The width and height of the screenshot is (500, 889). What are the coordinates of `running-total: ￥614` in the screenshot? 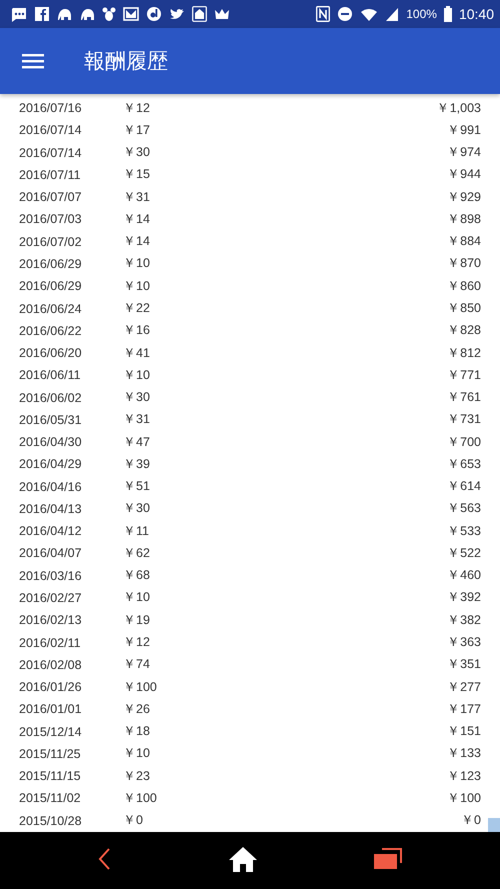 It's located at (464, 487).